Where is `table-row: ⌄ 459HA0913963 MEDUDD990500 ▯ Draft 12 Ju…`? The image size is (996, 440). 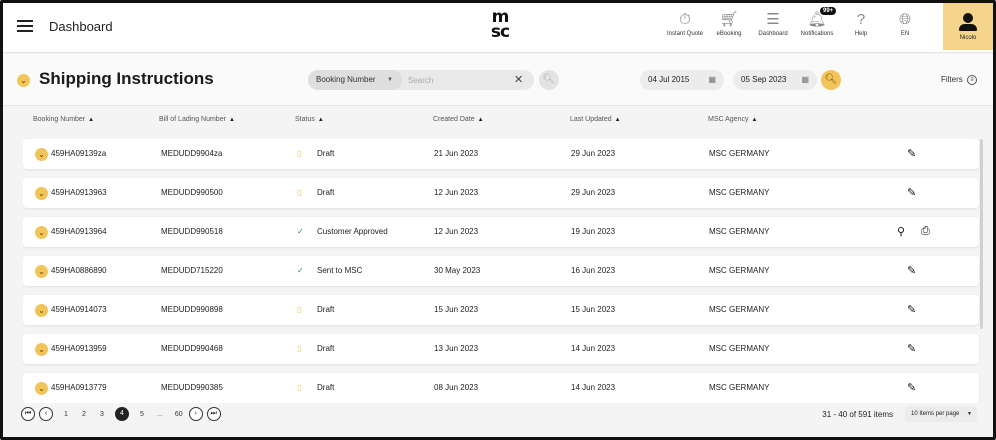 table-row: ⌄ 459HA0913963 MEDUDD990500 ▯ Draft 12 Ju… is located at coordinates (501, 193).